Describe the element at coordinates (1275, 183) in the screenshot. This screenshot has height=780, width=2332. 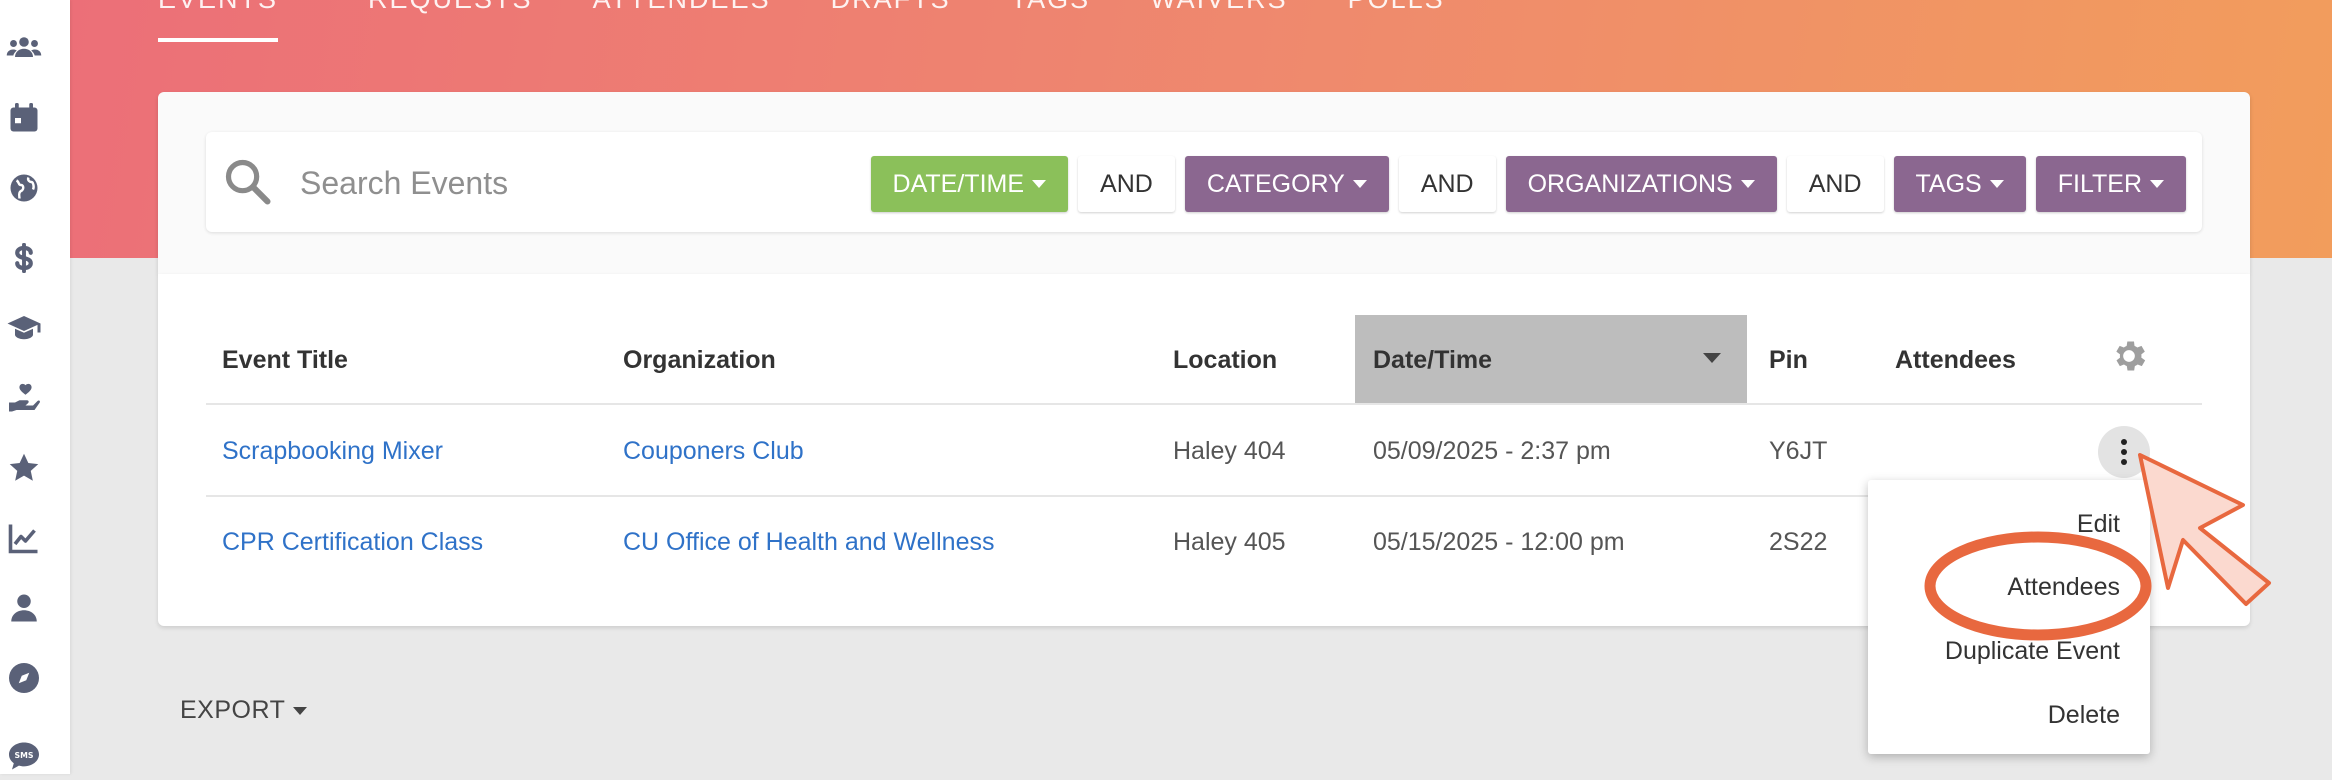
I see `category-filter-label: CATEGORY` at that location.